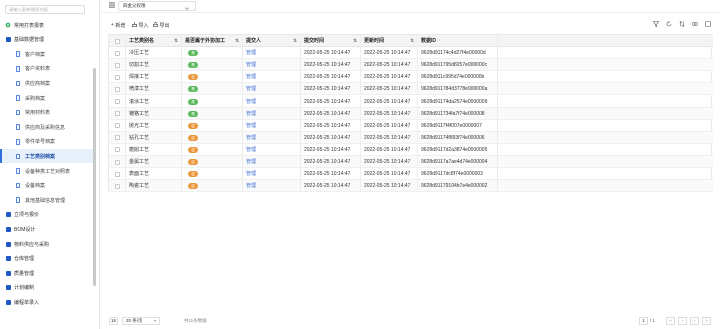 The width and height of the screenshot is (720, 329). Describe the element at coordinates (47, 273) in the screenshot. I see `sidebar-item: 质量管理` at that location.